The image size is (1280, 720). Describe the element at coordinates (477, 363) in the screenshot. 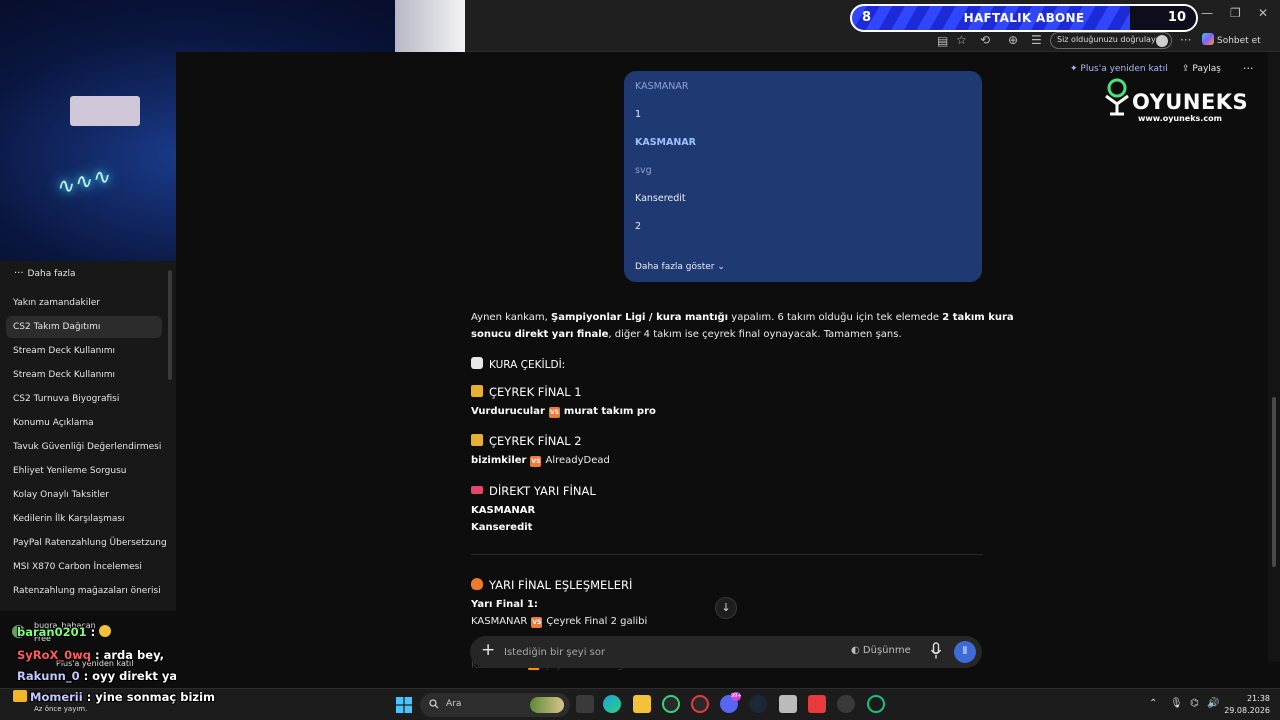

I see `dice-icon` at that location.